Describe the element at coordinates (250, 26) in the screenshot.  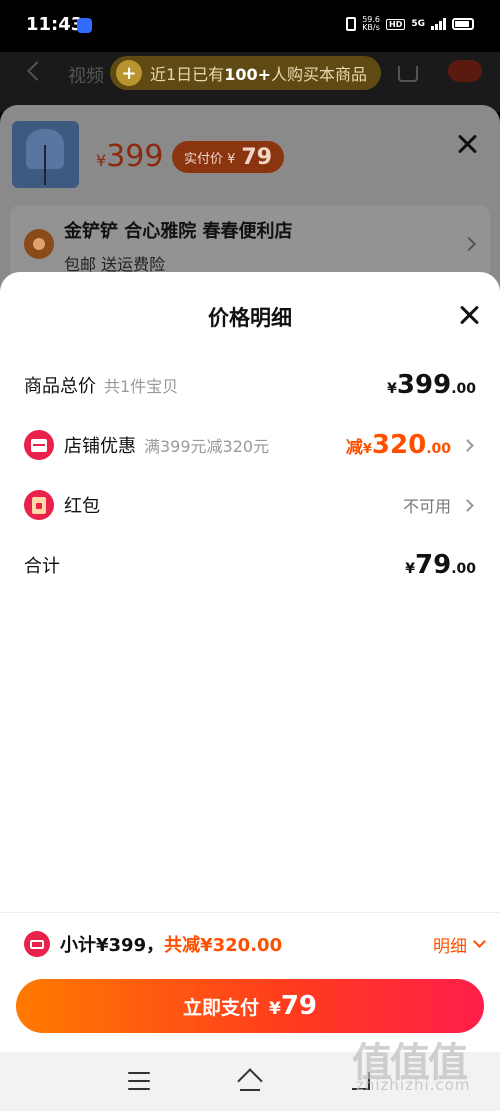
I see `status-bar: 11:43 59.6 KB/s HD 5G` at that location.